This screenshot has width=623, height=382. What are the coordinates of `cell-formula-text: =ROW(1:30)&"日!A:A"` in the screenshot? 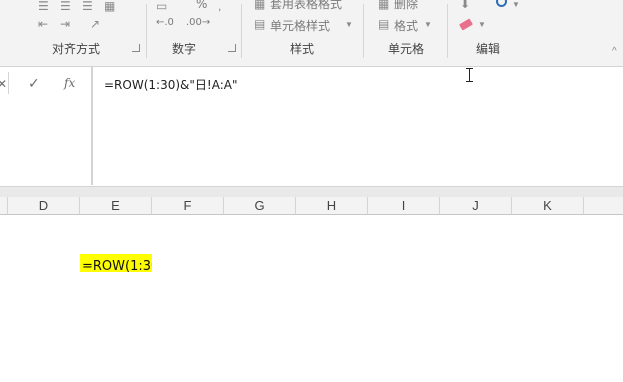 It's located at (117, 265).